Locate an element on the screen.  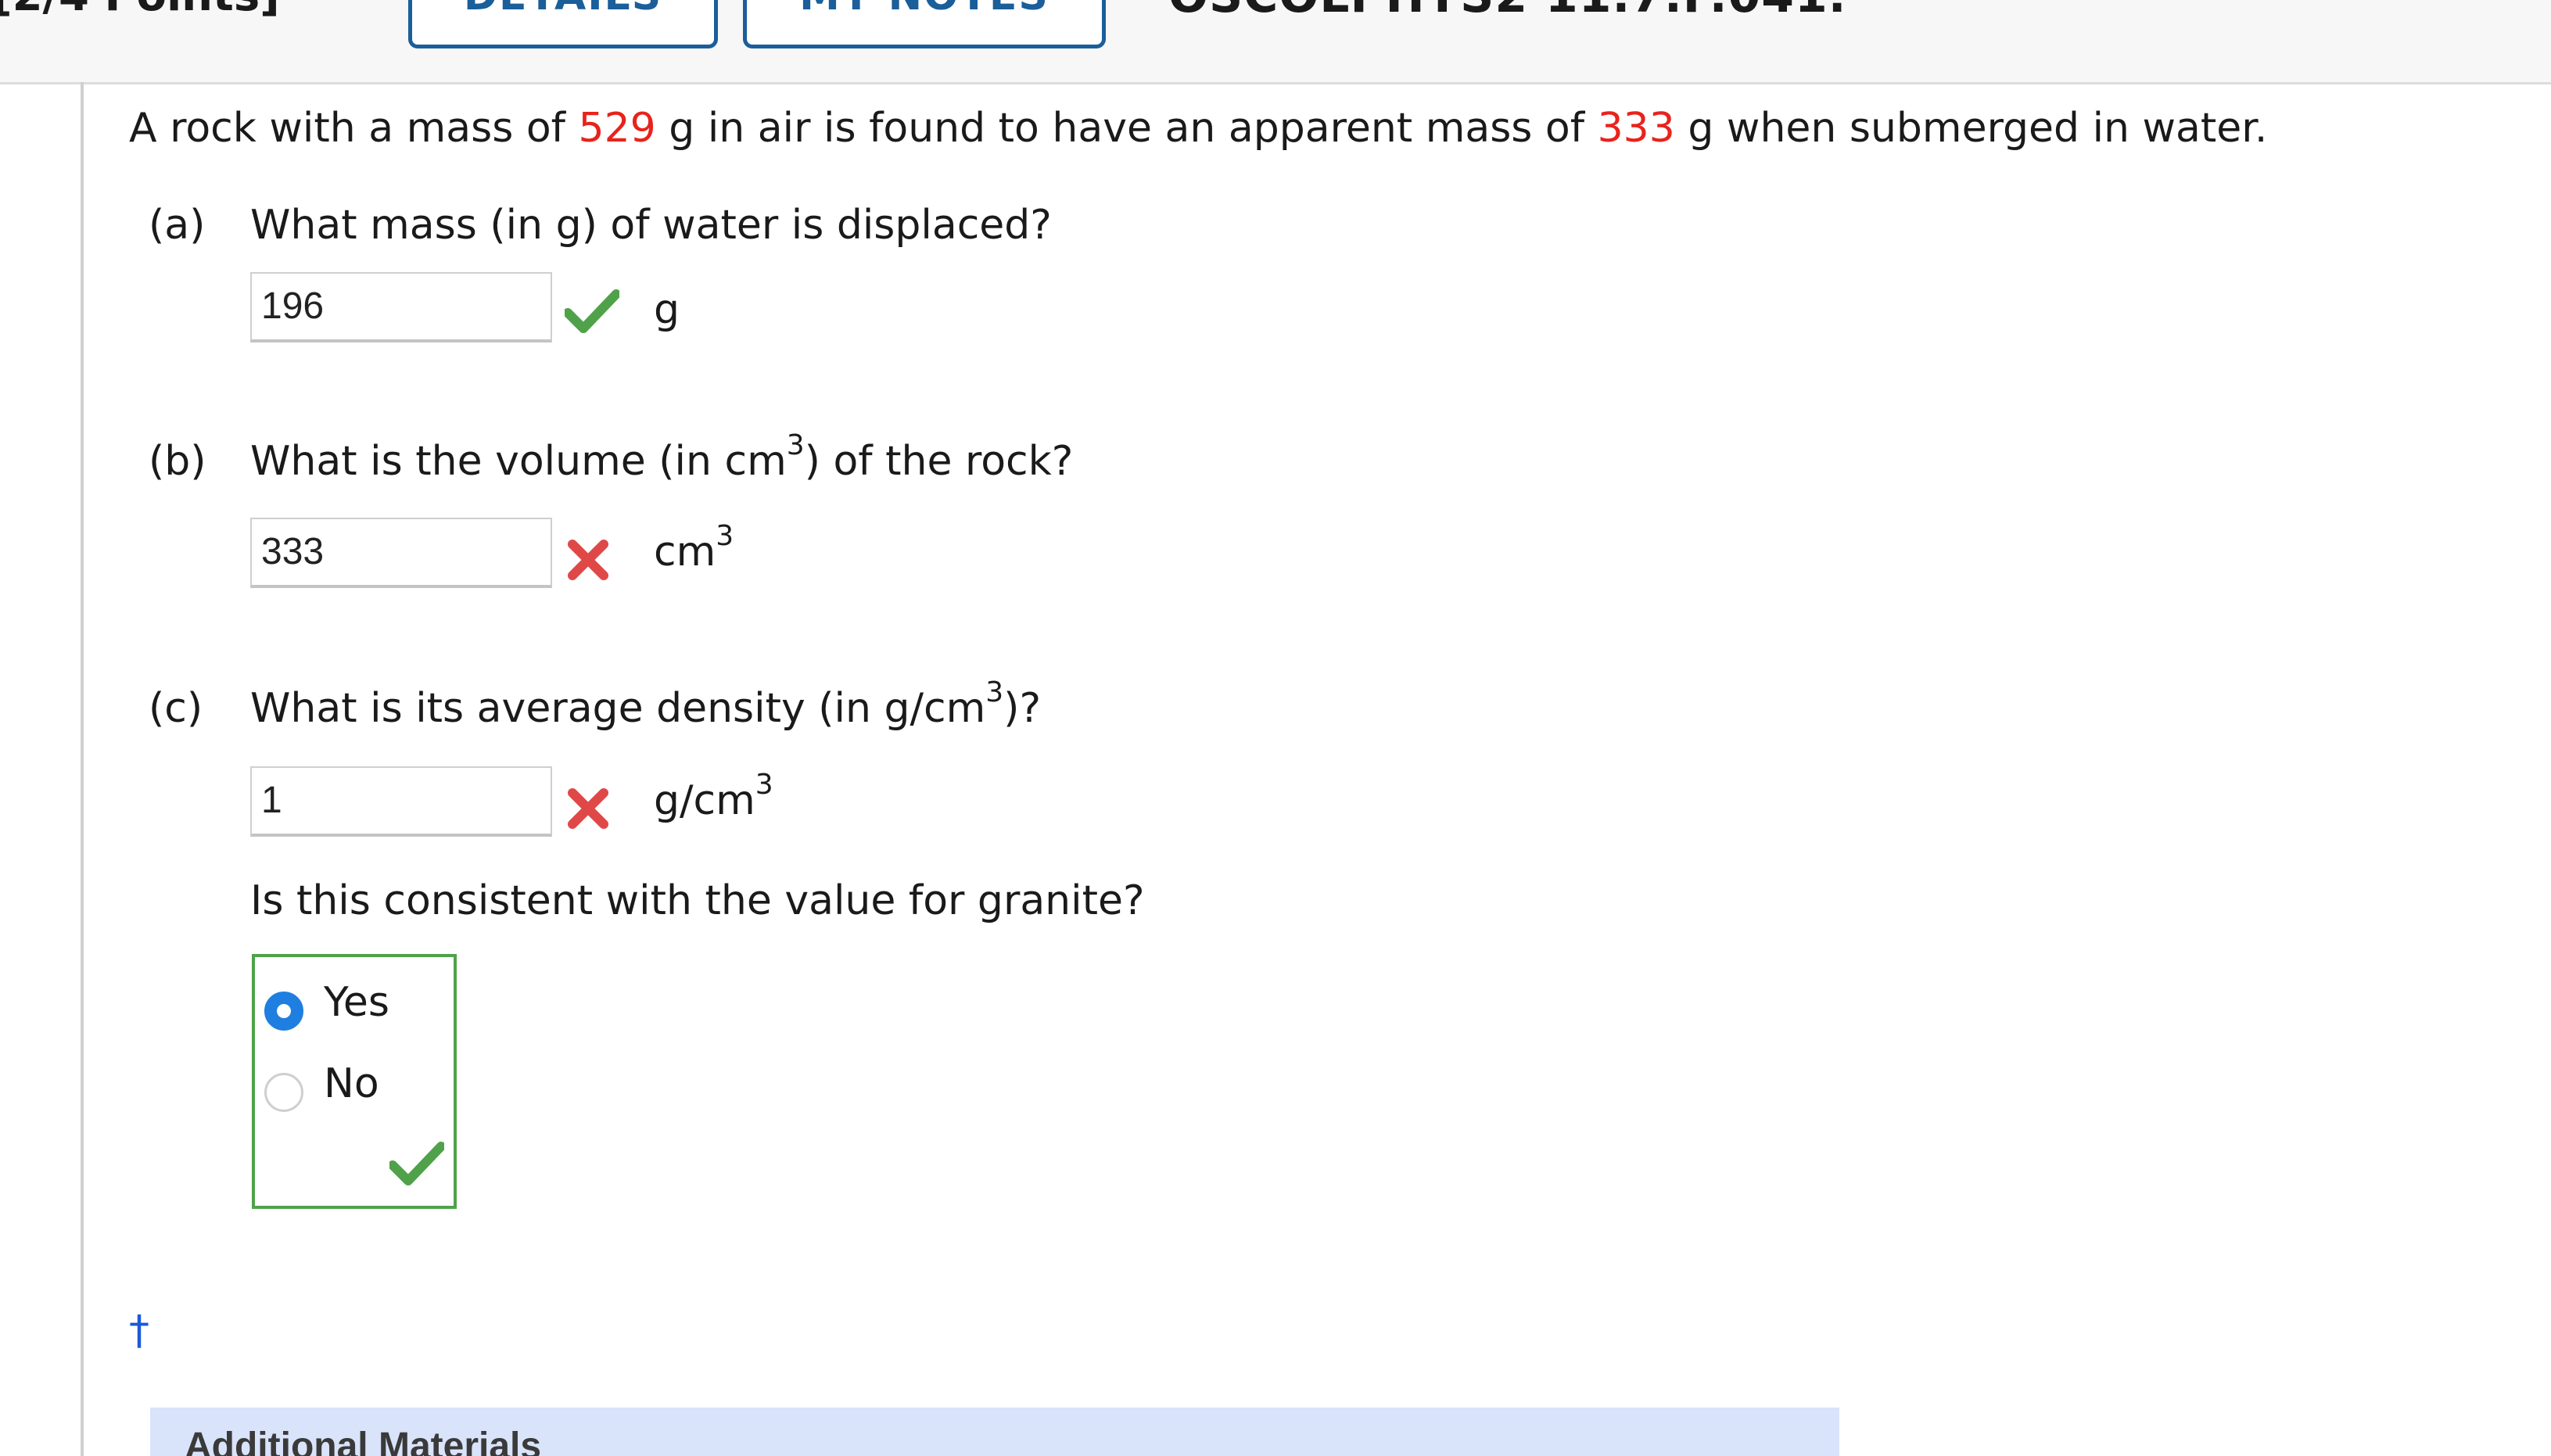
mass-water-value: 333 is located at coordinates (1636, 128).